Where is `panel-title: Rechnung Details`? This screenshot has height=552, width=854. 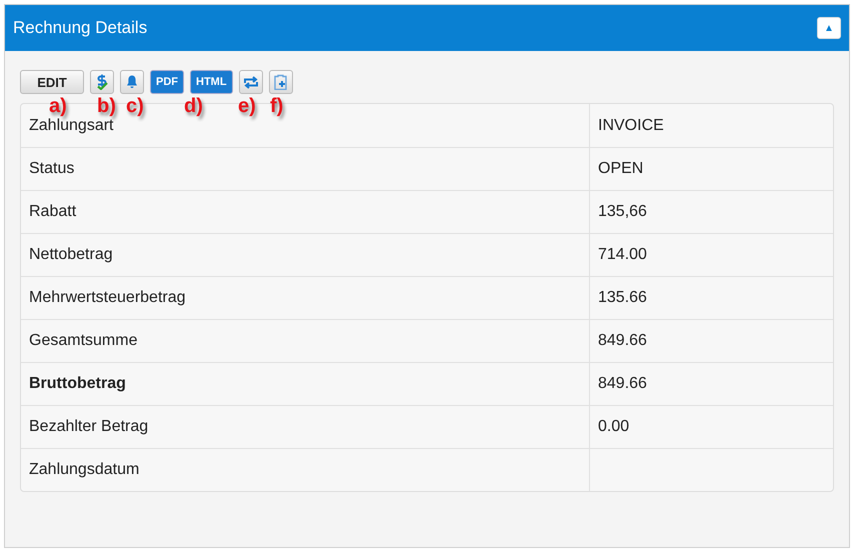
panel-title: Rechnung Details is located at coordinates (80, 28).